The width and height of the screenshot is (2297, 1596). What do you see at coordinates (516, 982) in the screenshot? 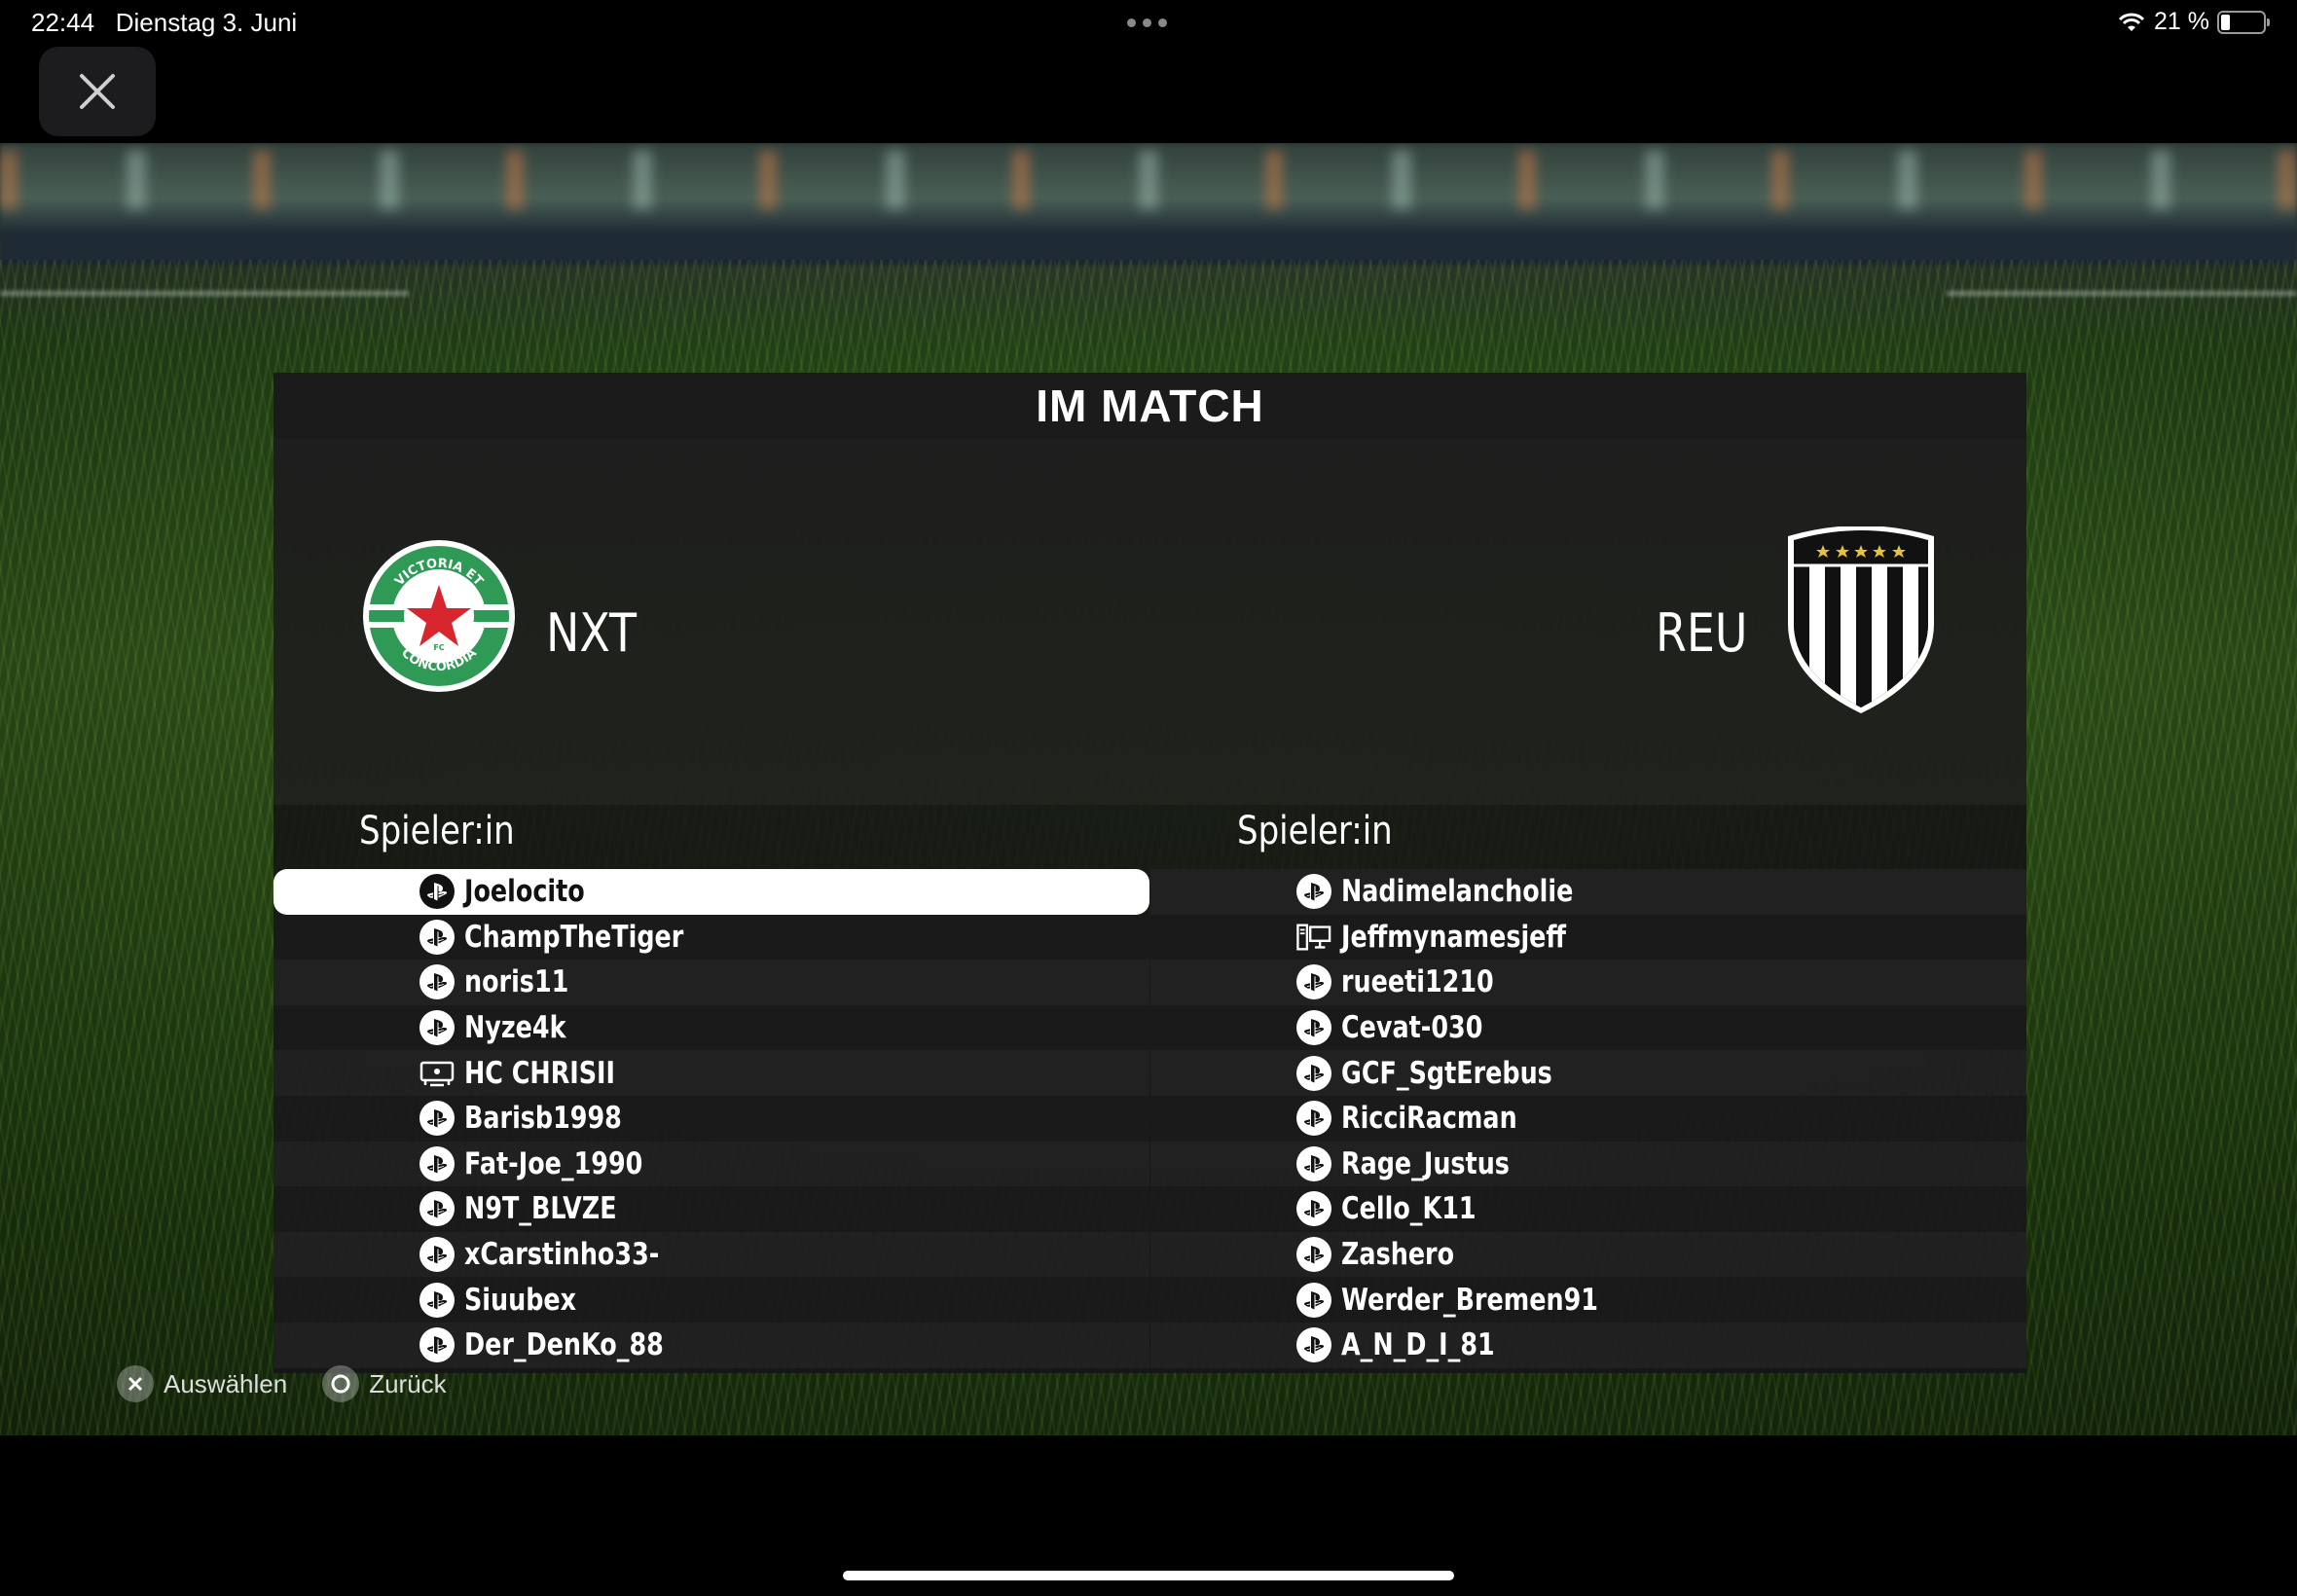
I see `player-name: noris11` at bounding box center [516, 982].